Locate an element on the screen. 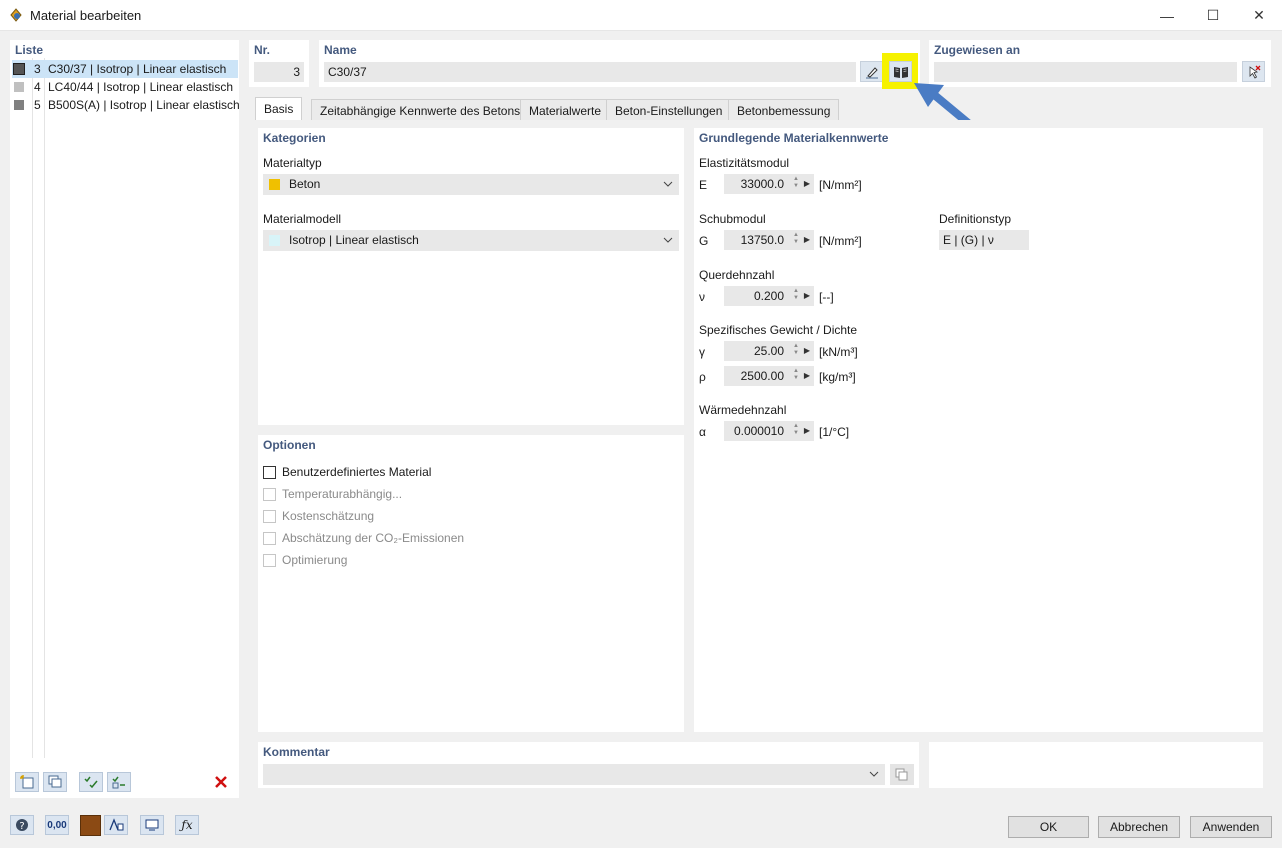 Image resolution: width=1282 pixels, height=848 pixels. help-icon: ? is located at coordinates (22, 825).